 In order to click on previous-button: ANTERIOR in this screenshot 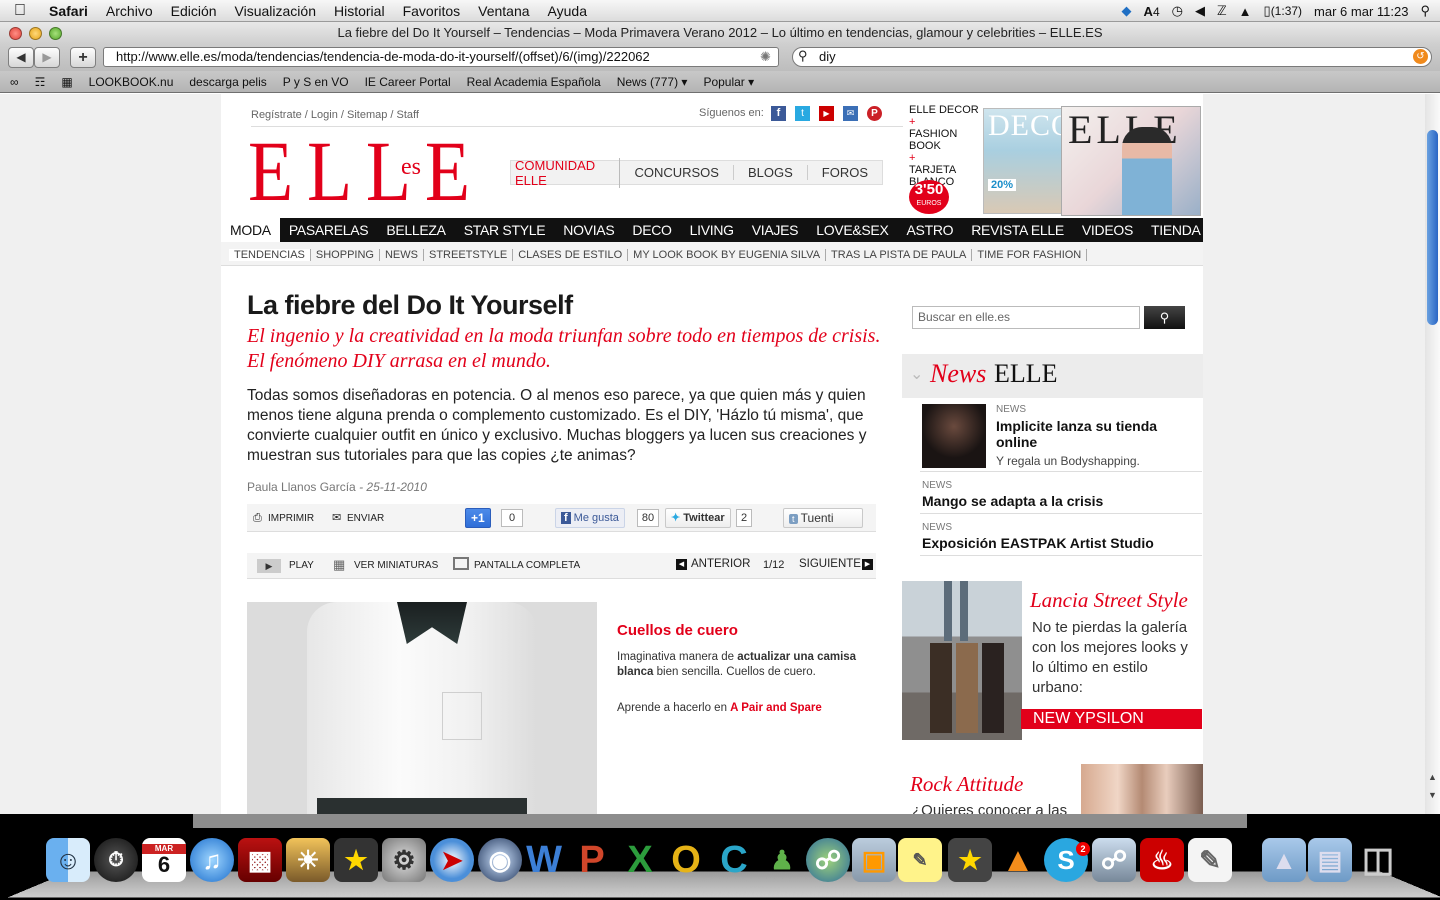, I will do `click(720, 564)`.